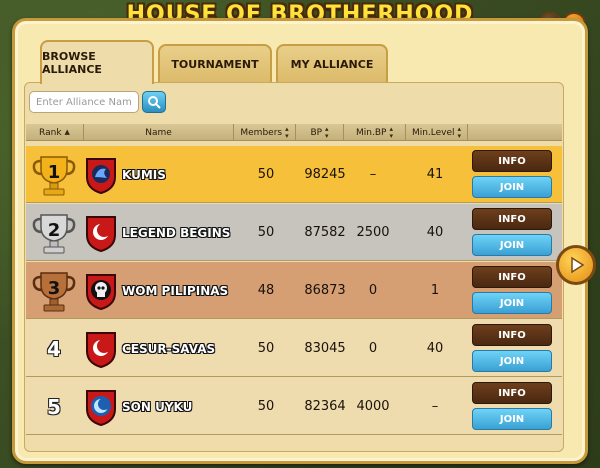 The height and width of the screenshot is (468, 600). Describe the element at coordinates (515, 132) in the screenshot. I see `column-actions` at that location.